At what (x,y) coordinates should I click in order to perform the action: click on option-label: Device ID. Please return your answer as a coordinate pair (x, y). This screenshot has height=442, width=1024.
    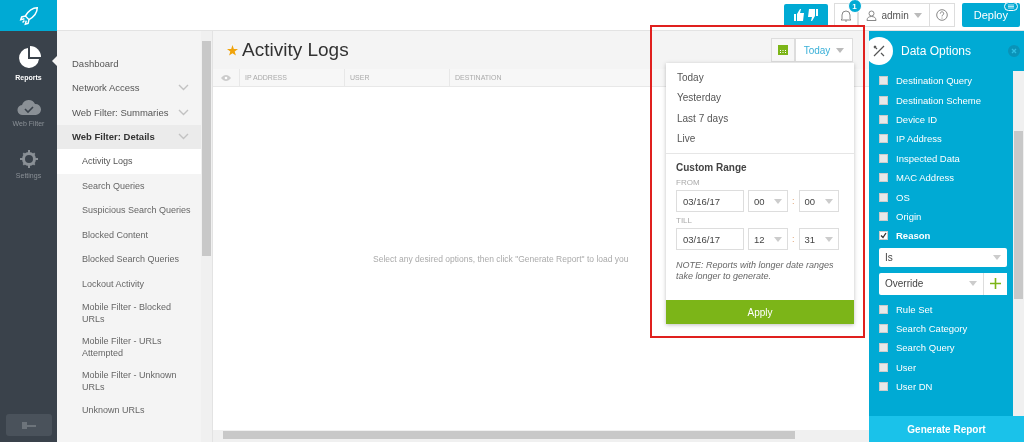
    Looking at the image, I should click on (917, 119).